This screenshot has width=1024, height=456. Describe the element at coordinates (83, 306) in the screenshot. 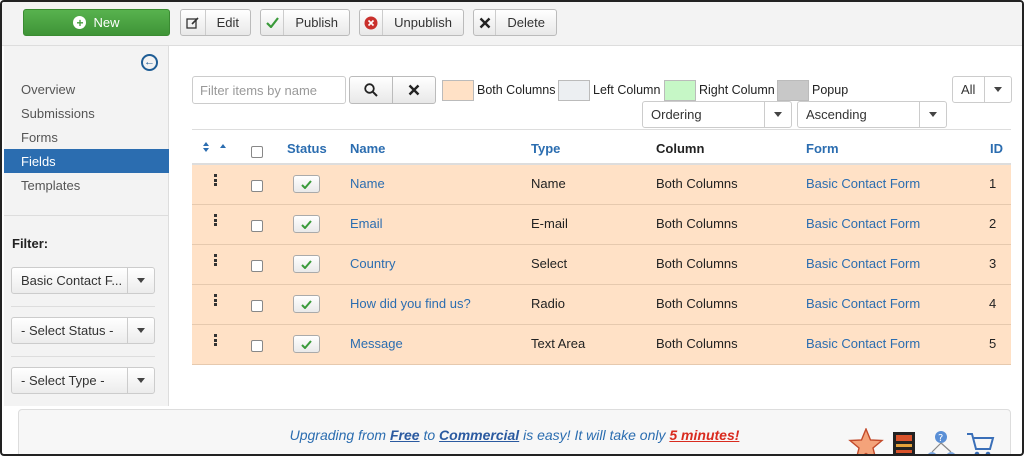

I see `filter-divider` at that location.